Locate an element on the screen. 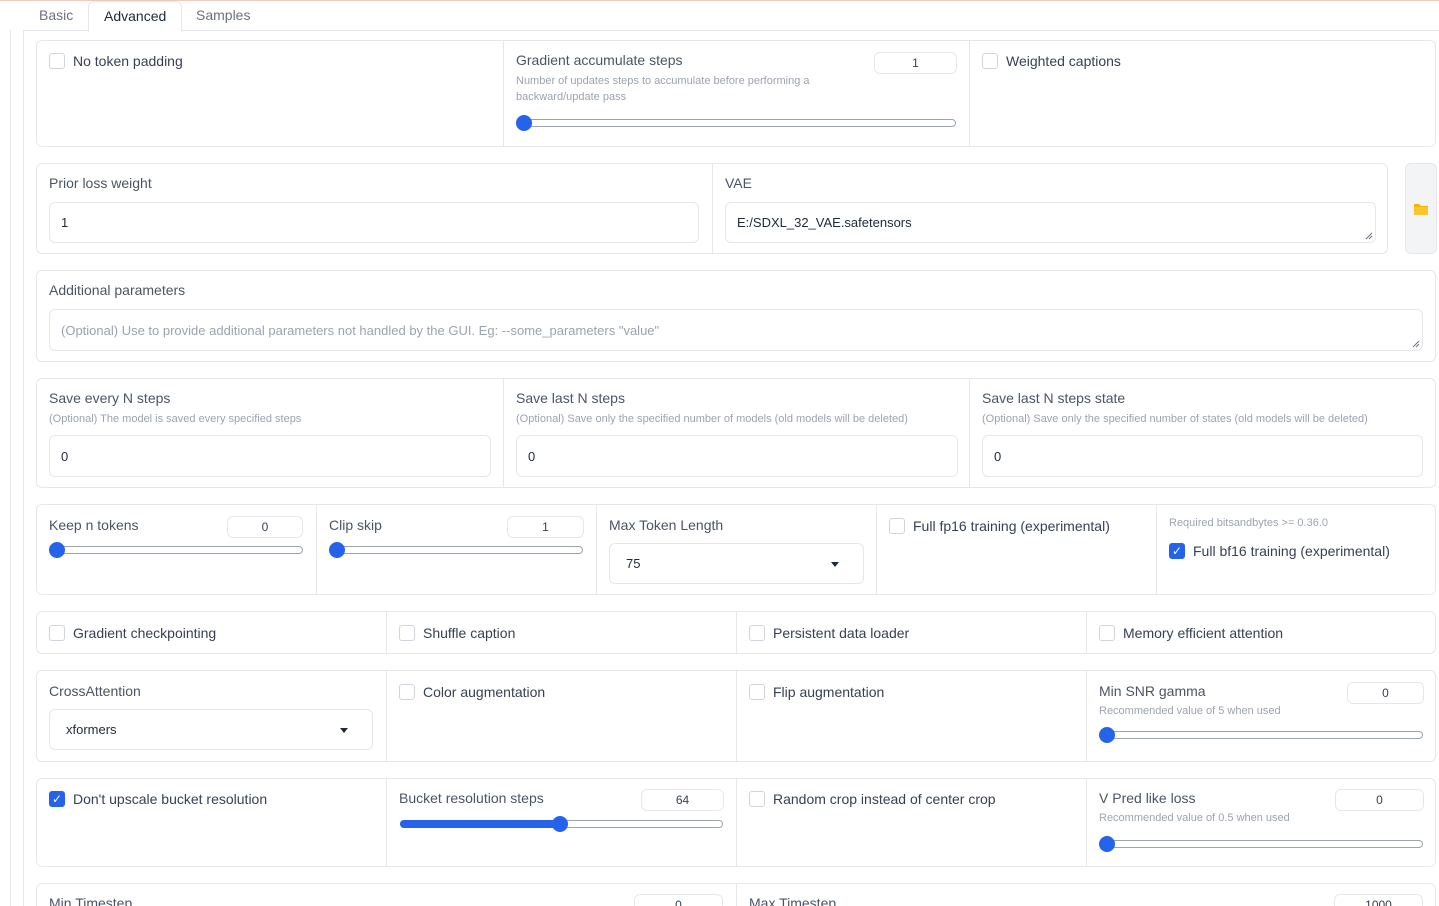 The height and width of the screenshot is (906, 1439). no-token-padding-checkbox: No token padding is located at coordinates (116, 61).